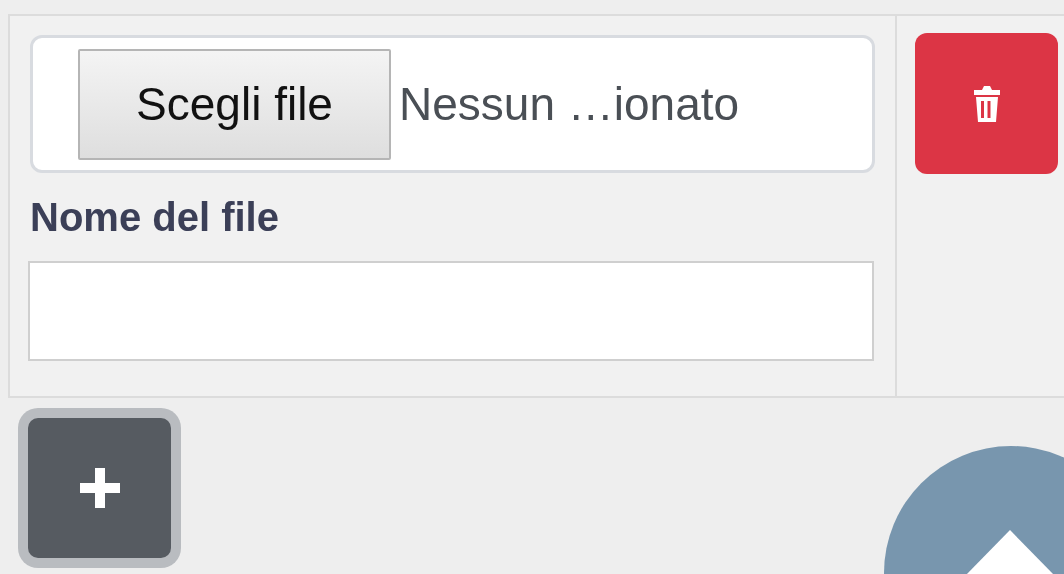 This screenshot has width=1064, height=574. I want to click on filename-field, so click(451, 311).